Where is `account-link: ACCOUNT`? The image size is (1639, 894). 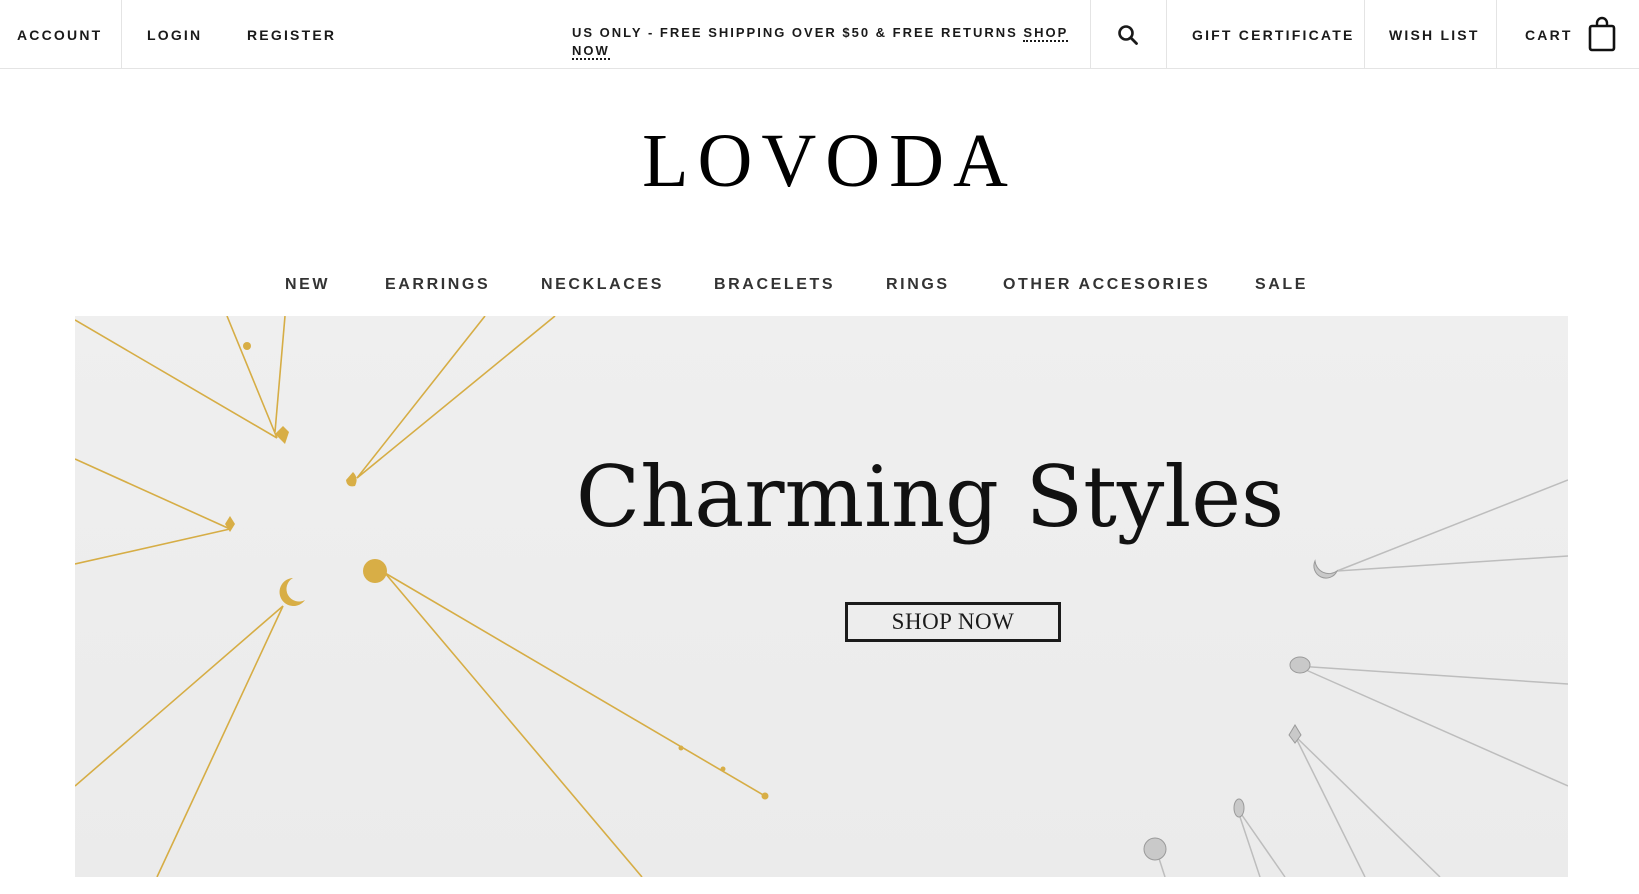 account-link: ACCOUNT is located at coordinates (59, 34).